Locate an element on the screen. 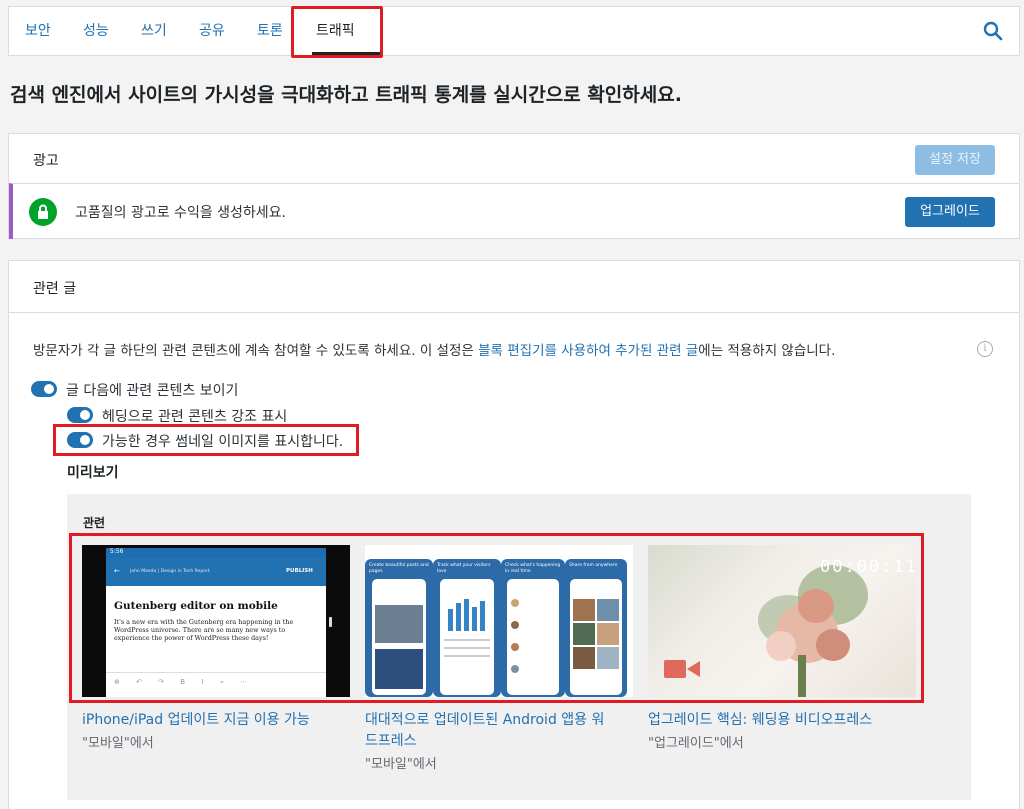 This screenshot has height=809, width=1024. nudge-text: 고품질의 광고로 수익을 생성하세요. is located at coordinates (180, 213).